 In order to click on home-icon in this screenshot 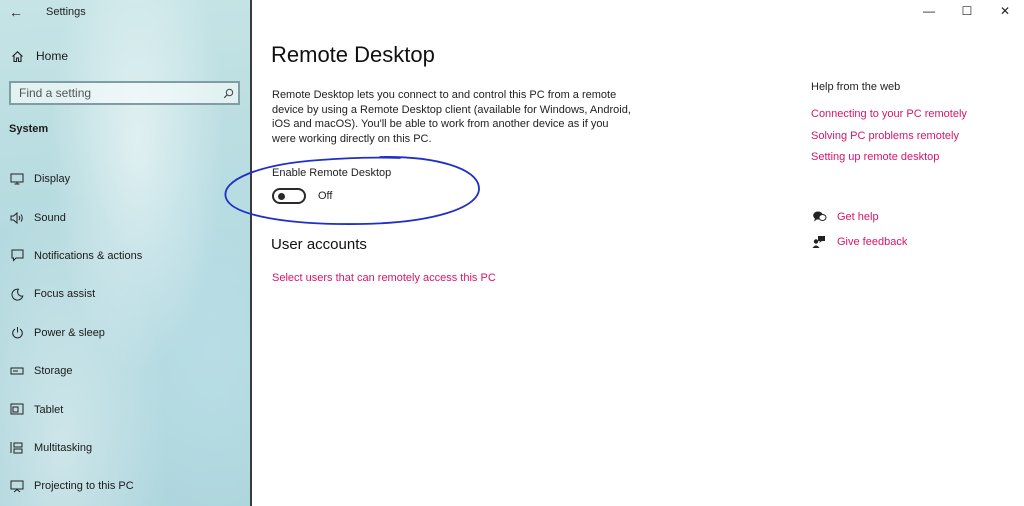, I will do `click(17, 56)`.